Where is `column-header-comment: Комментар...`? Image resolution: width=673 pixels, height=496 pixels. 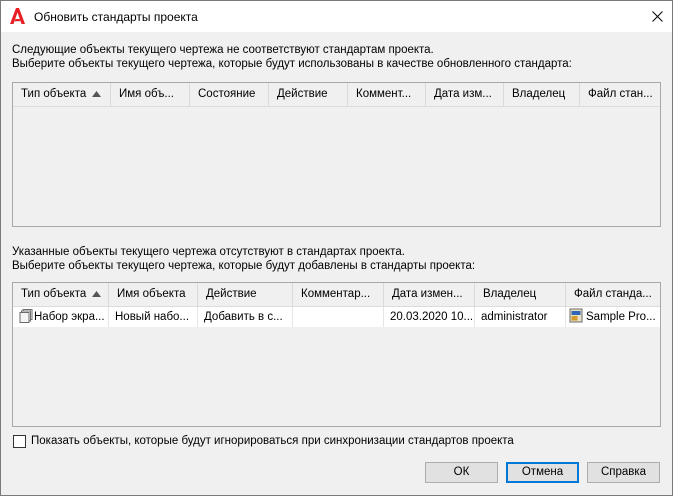 column-header-comment: Комментар... is located at coordinates (338, 294).